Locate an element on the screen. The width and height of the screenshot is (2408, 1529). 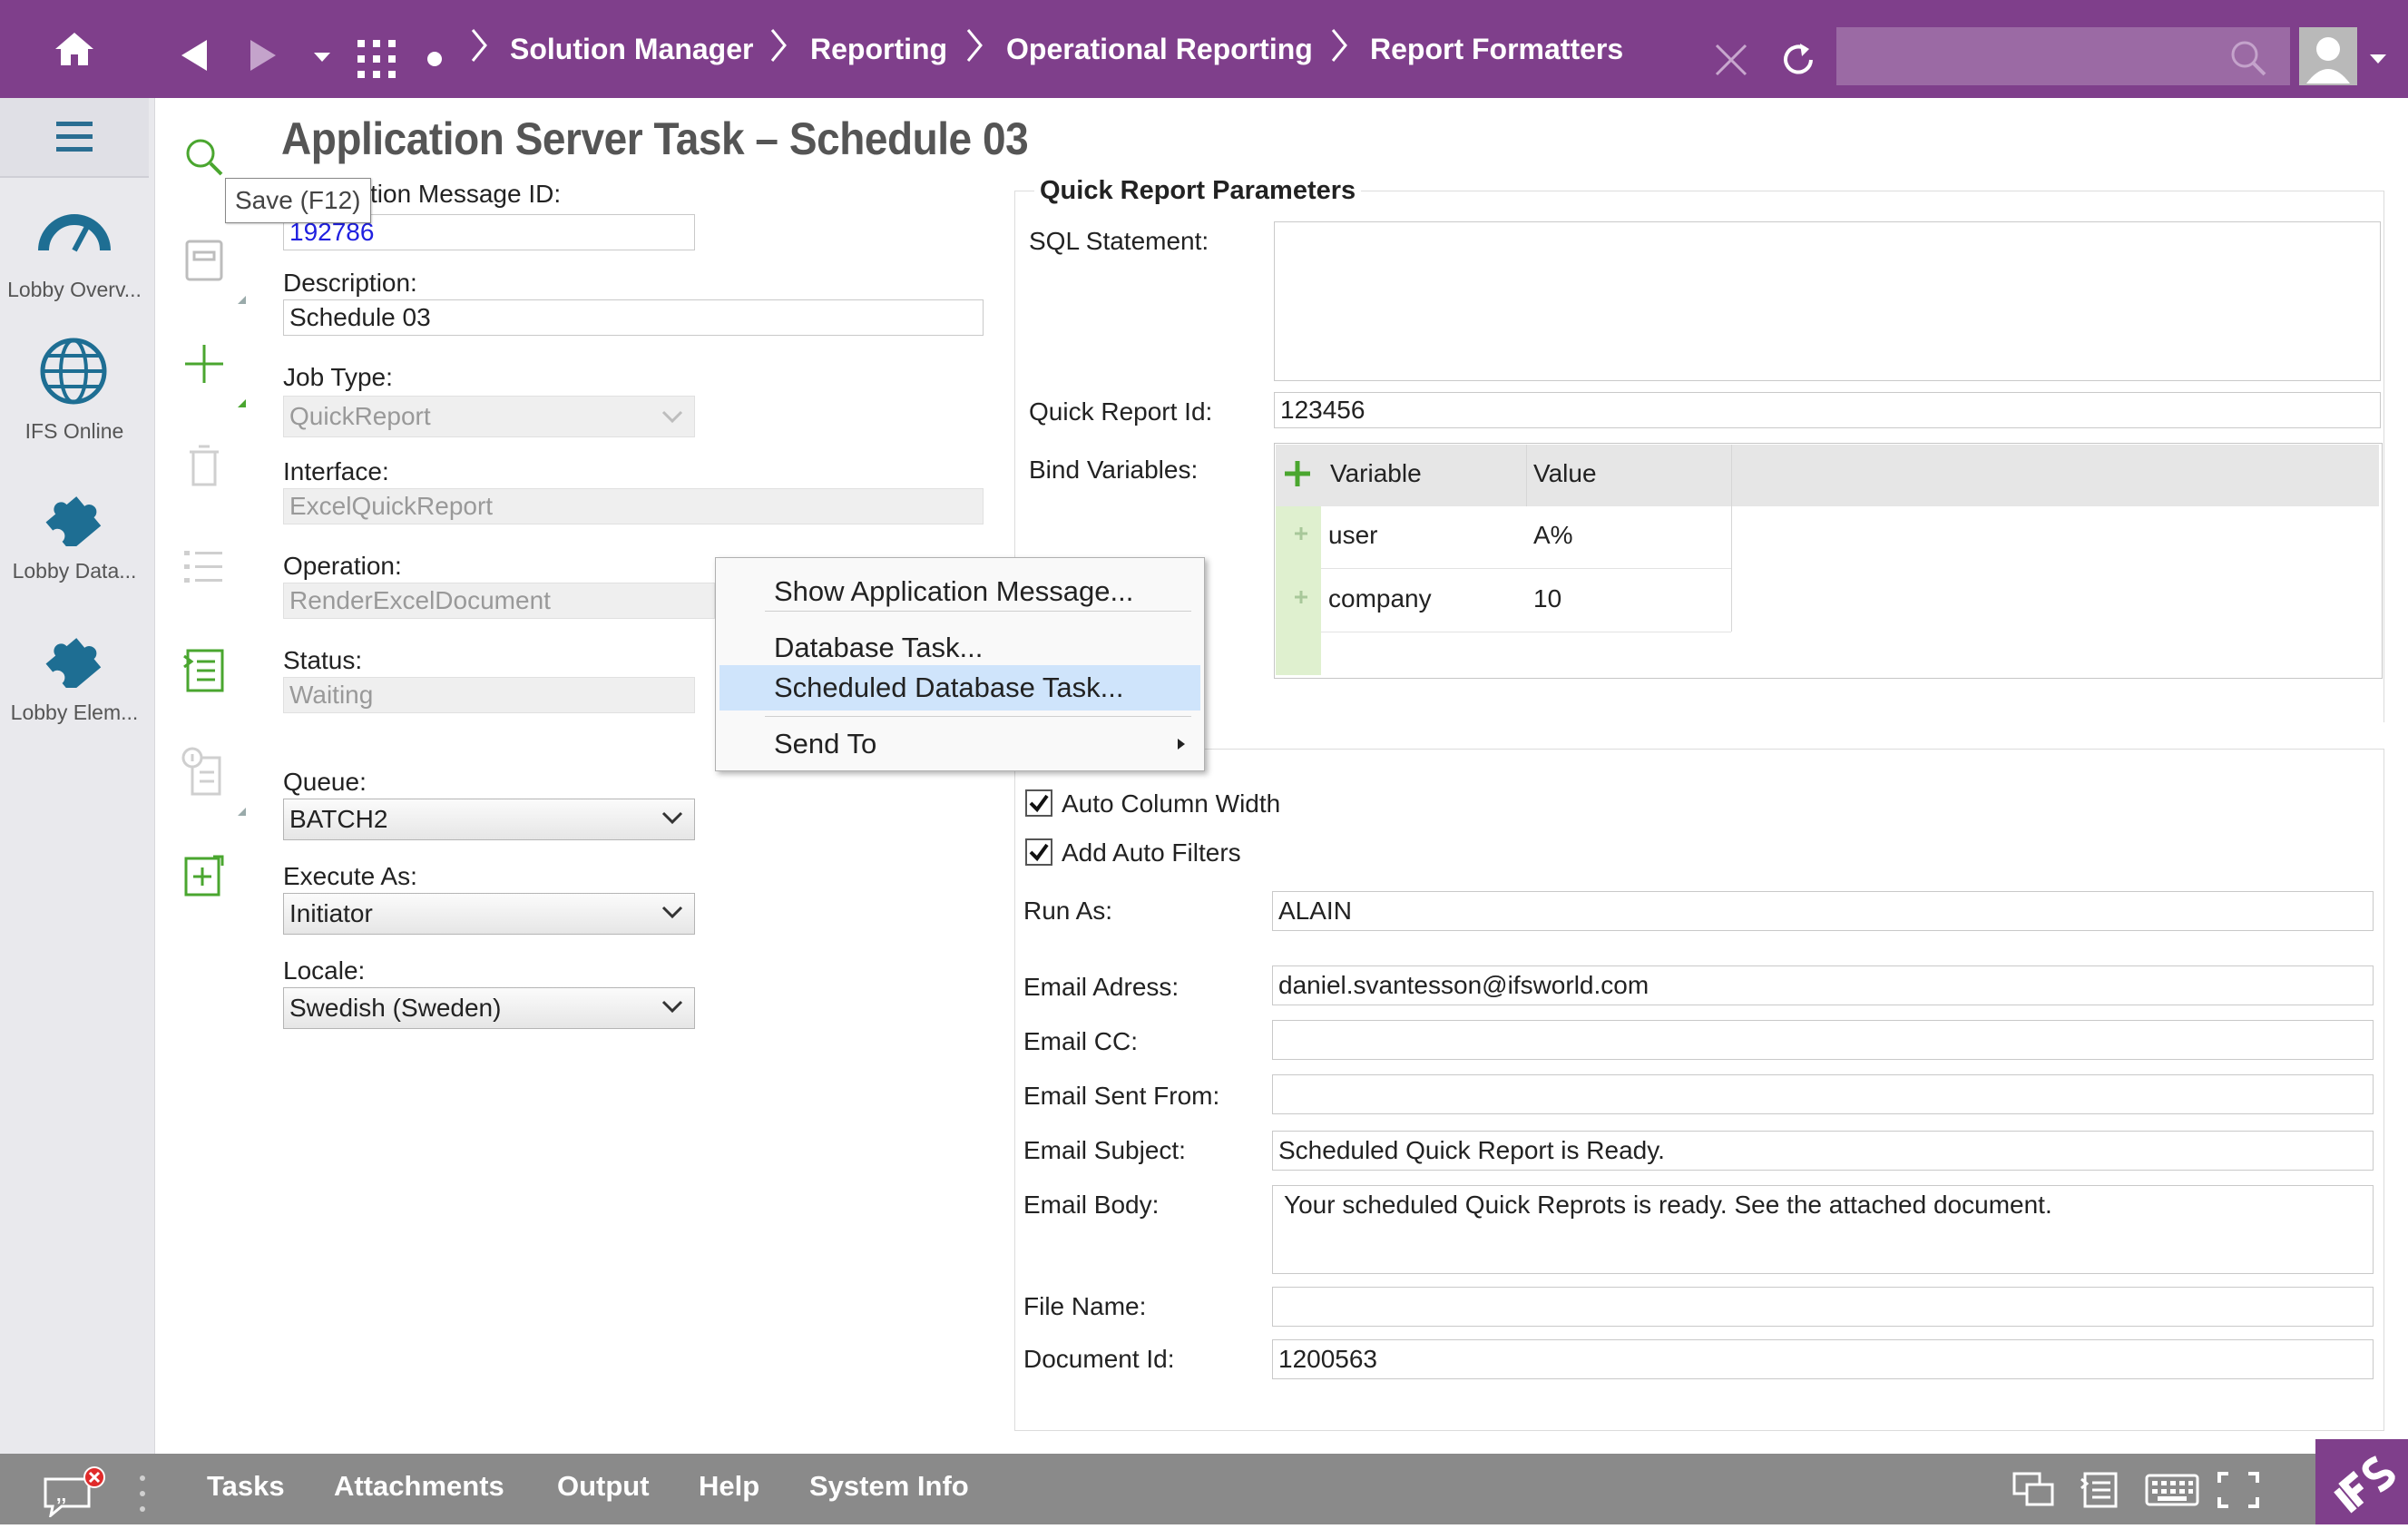
grid-row-divider is located at coordinates (1526, 568).